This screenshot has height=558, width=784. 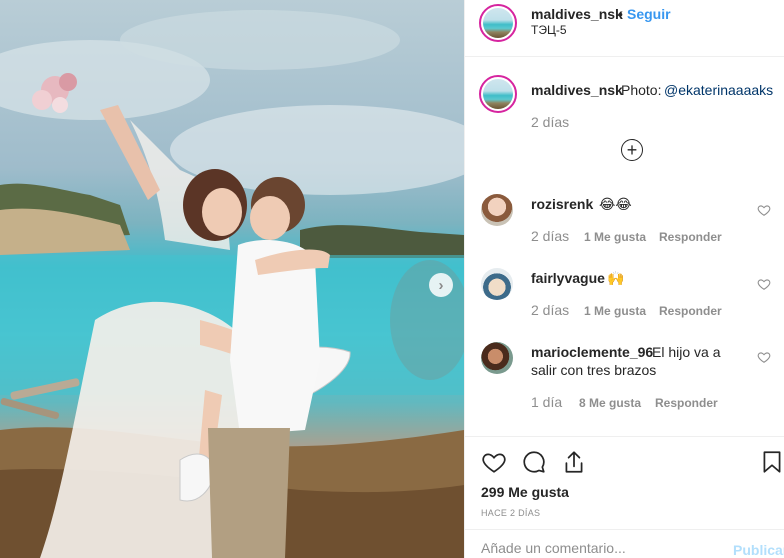 What do you see at coordinates (616, 278) in the screenshot?
I see `comment-text: 🙌` at bounding box center [616, 278].